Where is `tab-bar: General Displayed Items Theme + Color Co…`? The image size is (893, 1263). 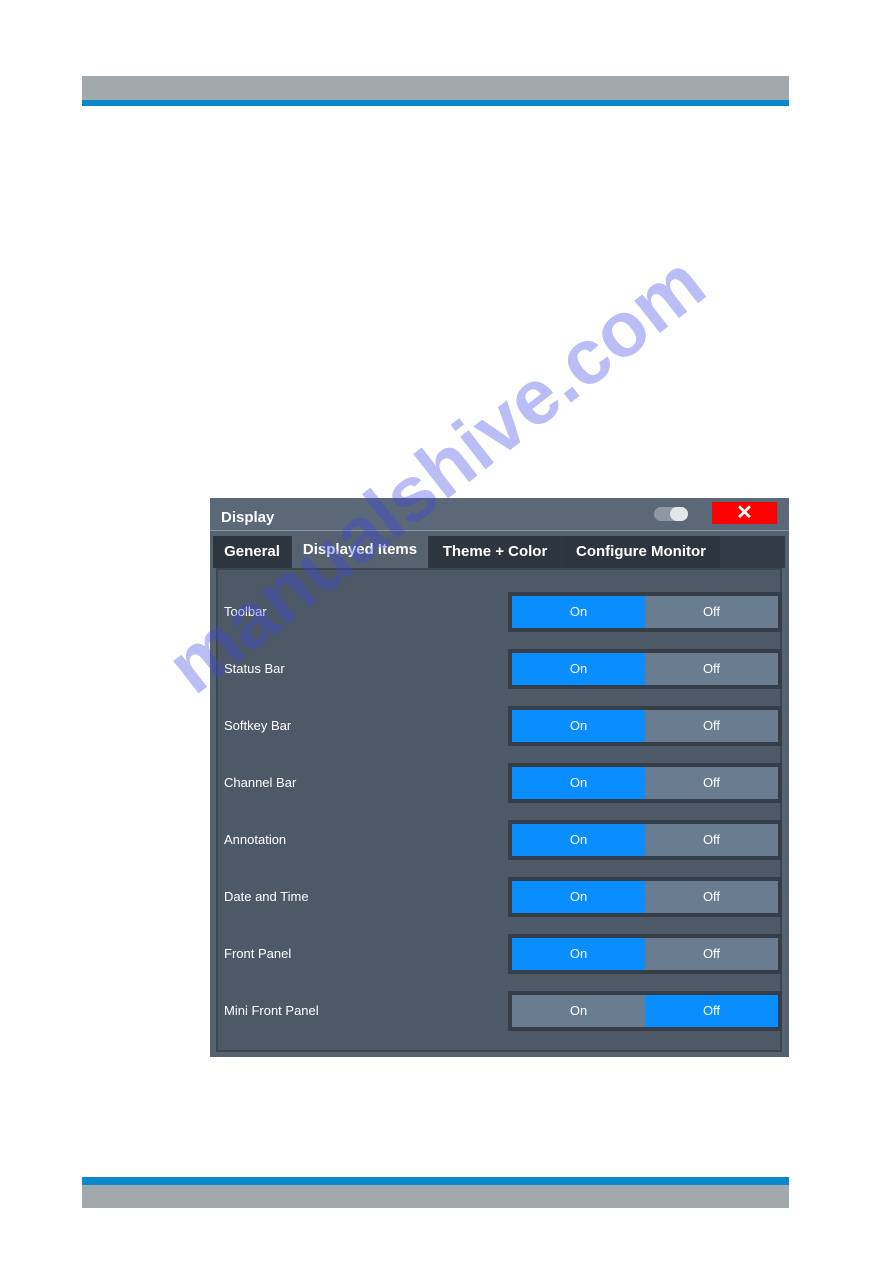
tab-bar: General Displayed Items Theme + Color Co… is located at coordinates (499, 552).